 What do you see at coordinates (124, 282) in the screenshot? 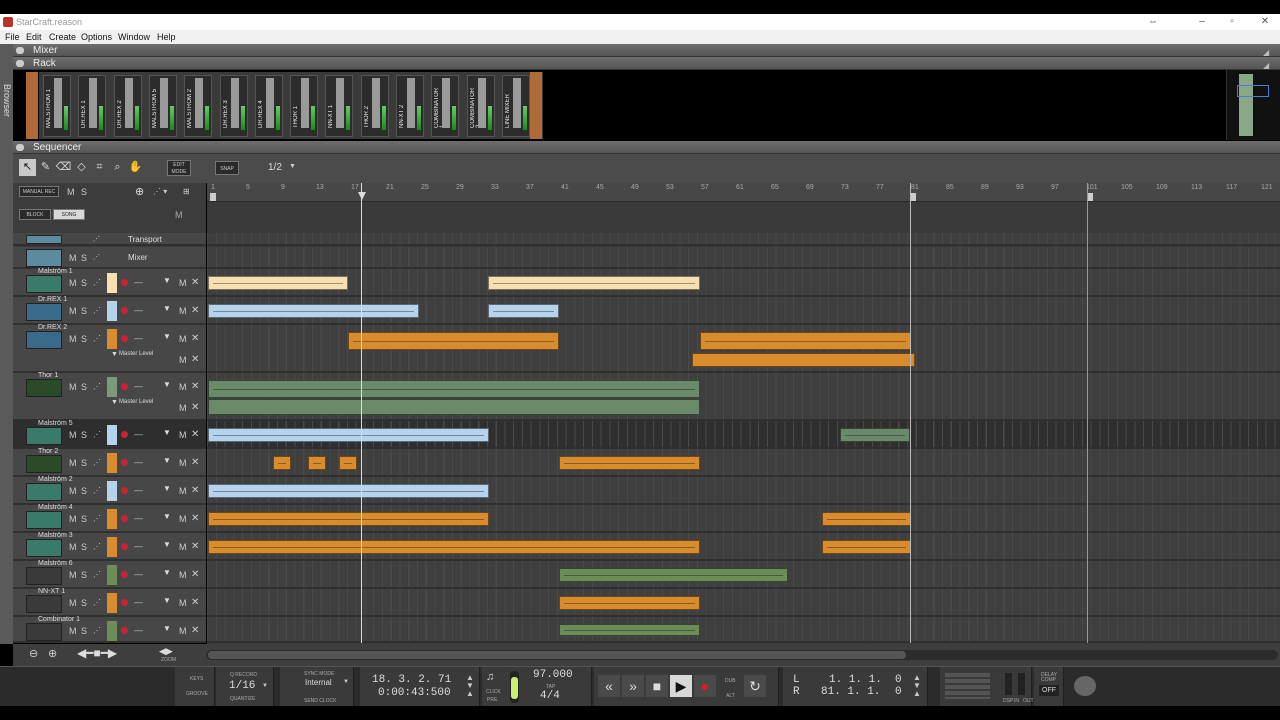
I see `record-enable-button` at bounding box center [124, 282].